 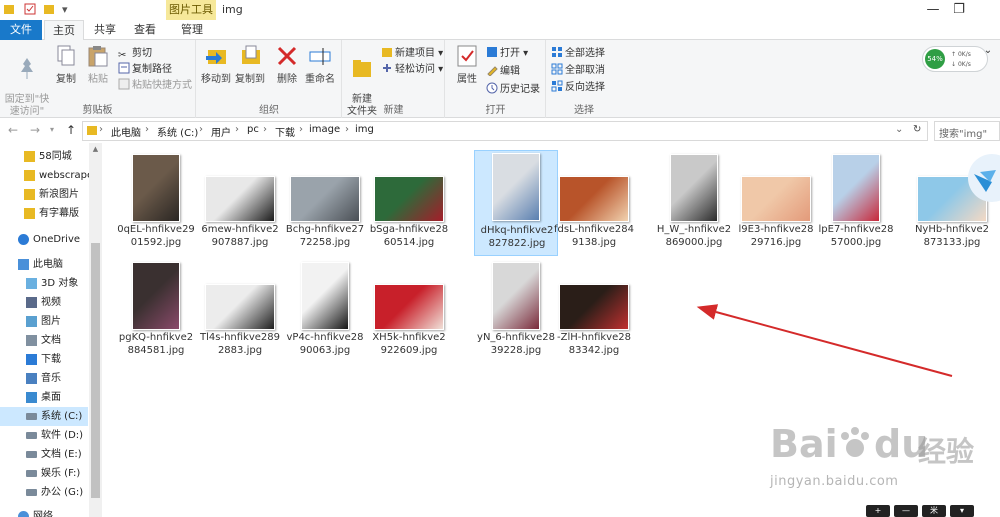 What do you see at coordinates (44, 492) in the screenshot?
I see `sidebar-item: 办公 (G:)` at bounding box center [44, 492].